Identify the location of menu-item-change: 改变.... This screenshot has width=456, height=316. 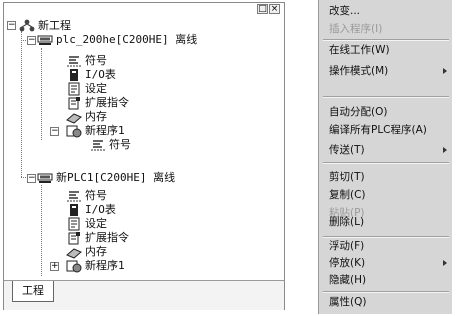
(386, 11).